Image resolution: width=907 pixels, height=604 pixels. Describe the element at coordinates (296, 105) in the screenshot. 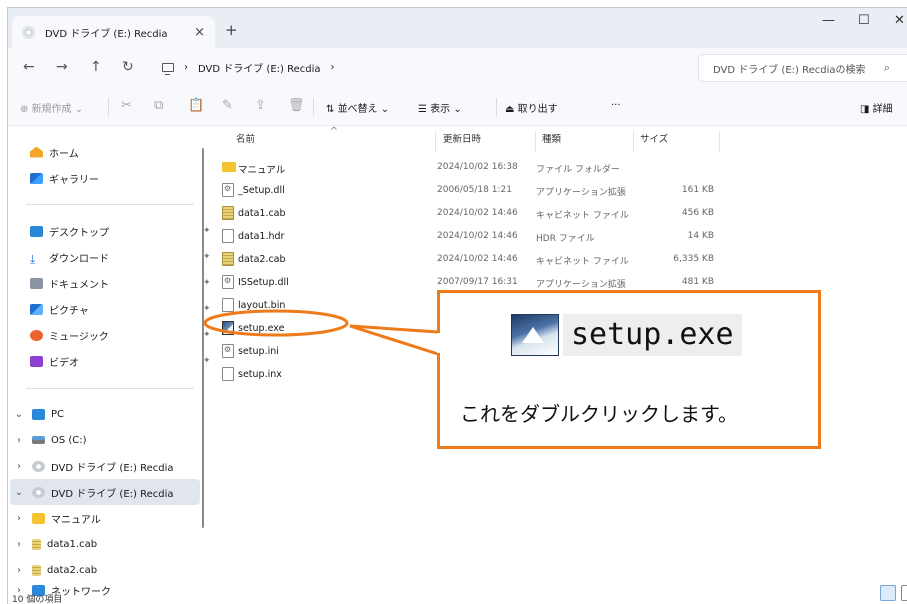

I see `delete-icon: 🗑` at that location.